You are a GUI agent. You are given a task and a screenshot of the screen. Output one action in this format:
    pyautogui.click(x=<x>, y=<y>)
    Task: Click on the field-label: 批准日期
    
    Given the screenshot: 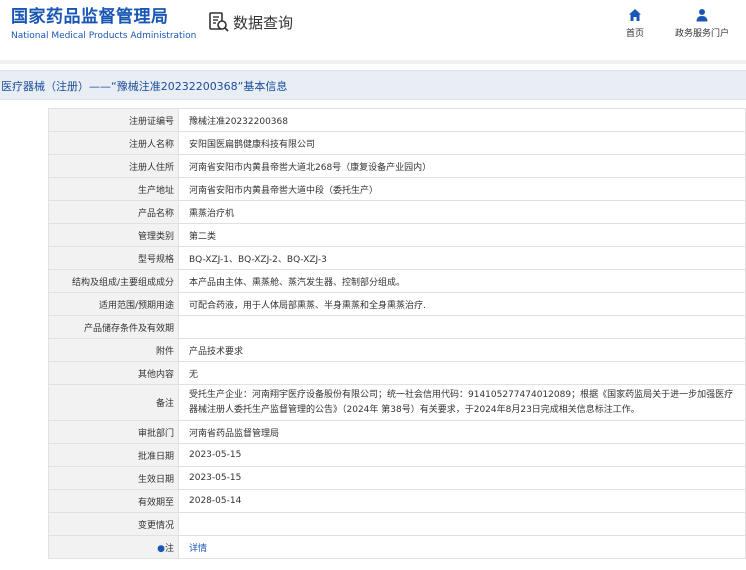 What is the action you would take?
    pyautogui.click(x=113, y=455)
    